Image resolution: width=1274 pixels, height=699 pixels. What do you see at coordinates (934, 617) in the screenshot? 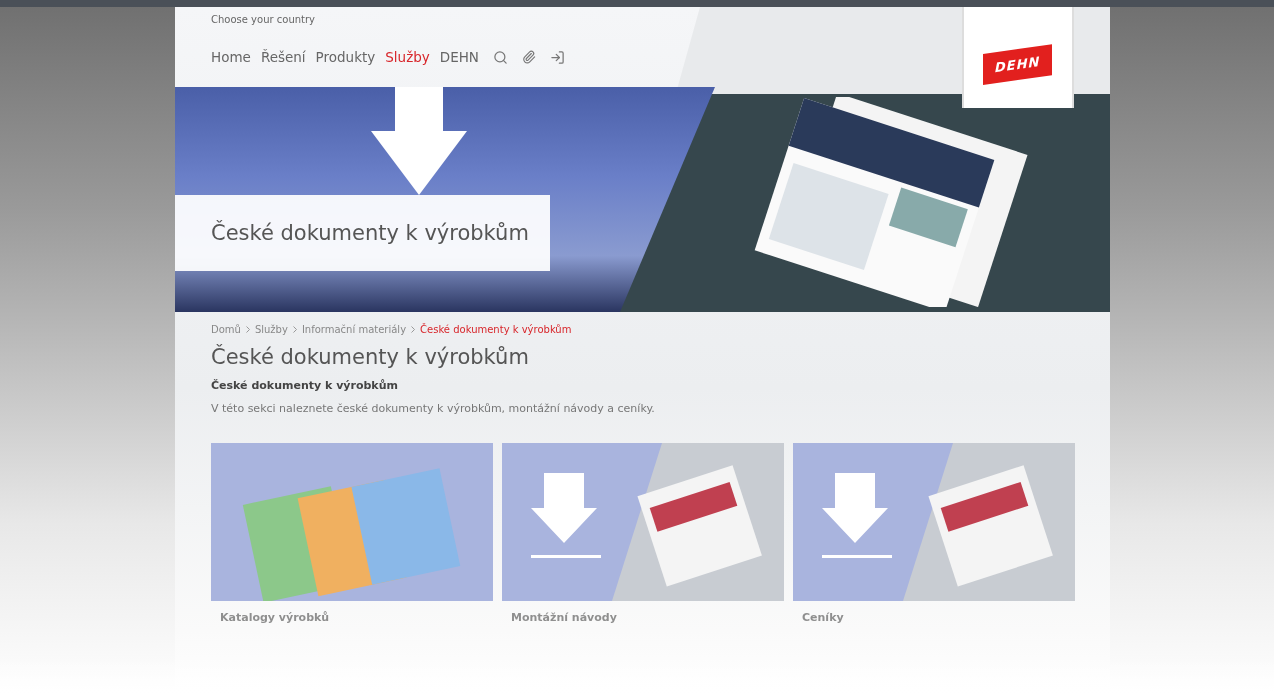
I see `card-title: Ceníky` at bounding box center [934, 617].